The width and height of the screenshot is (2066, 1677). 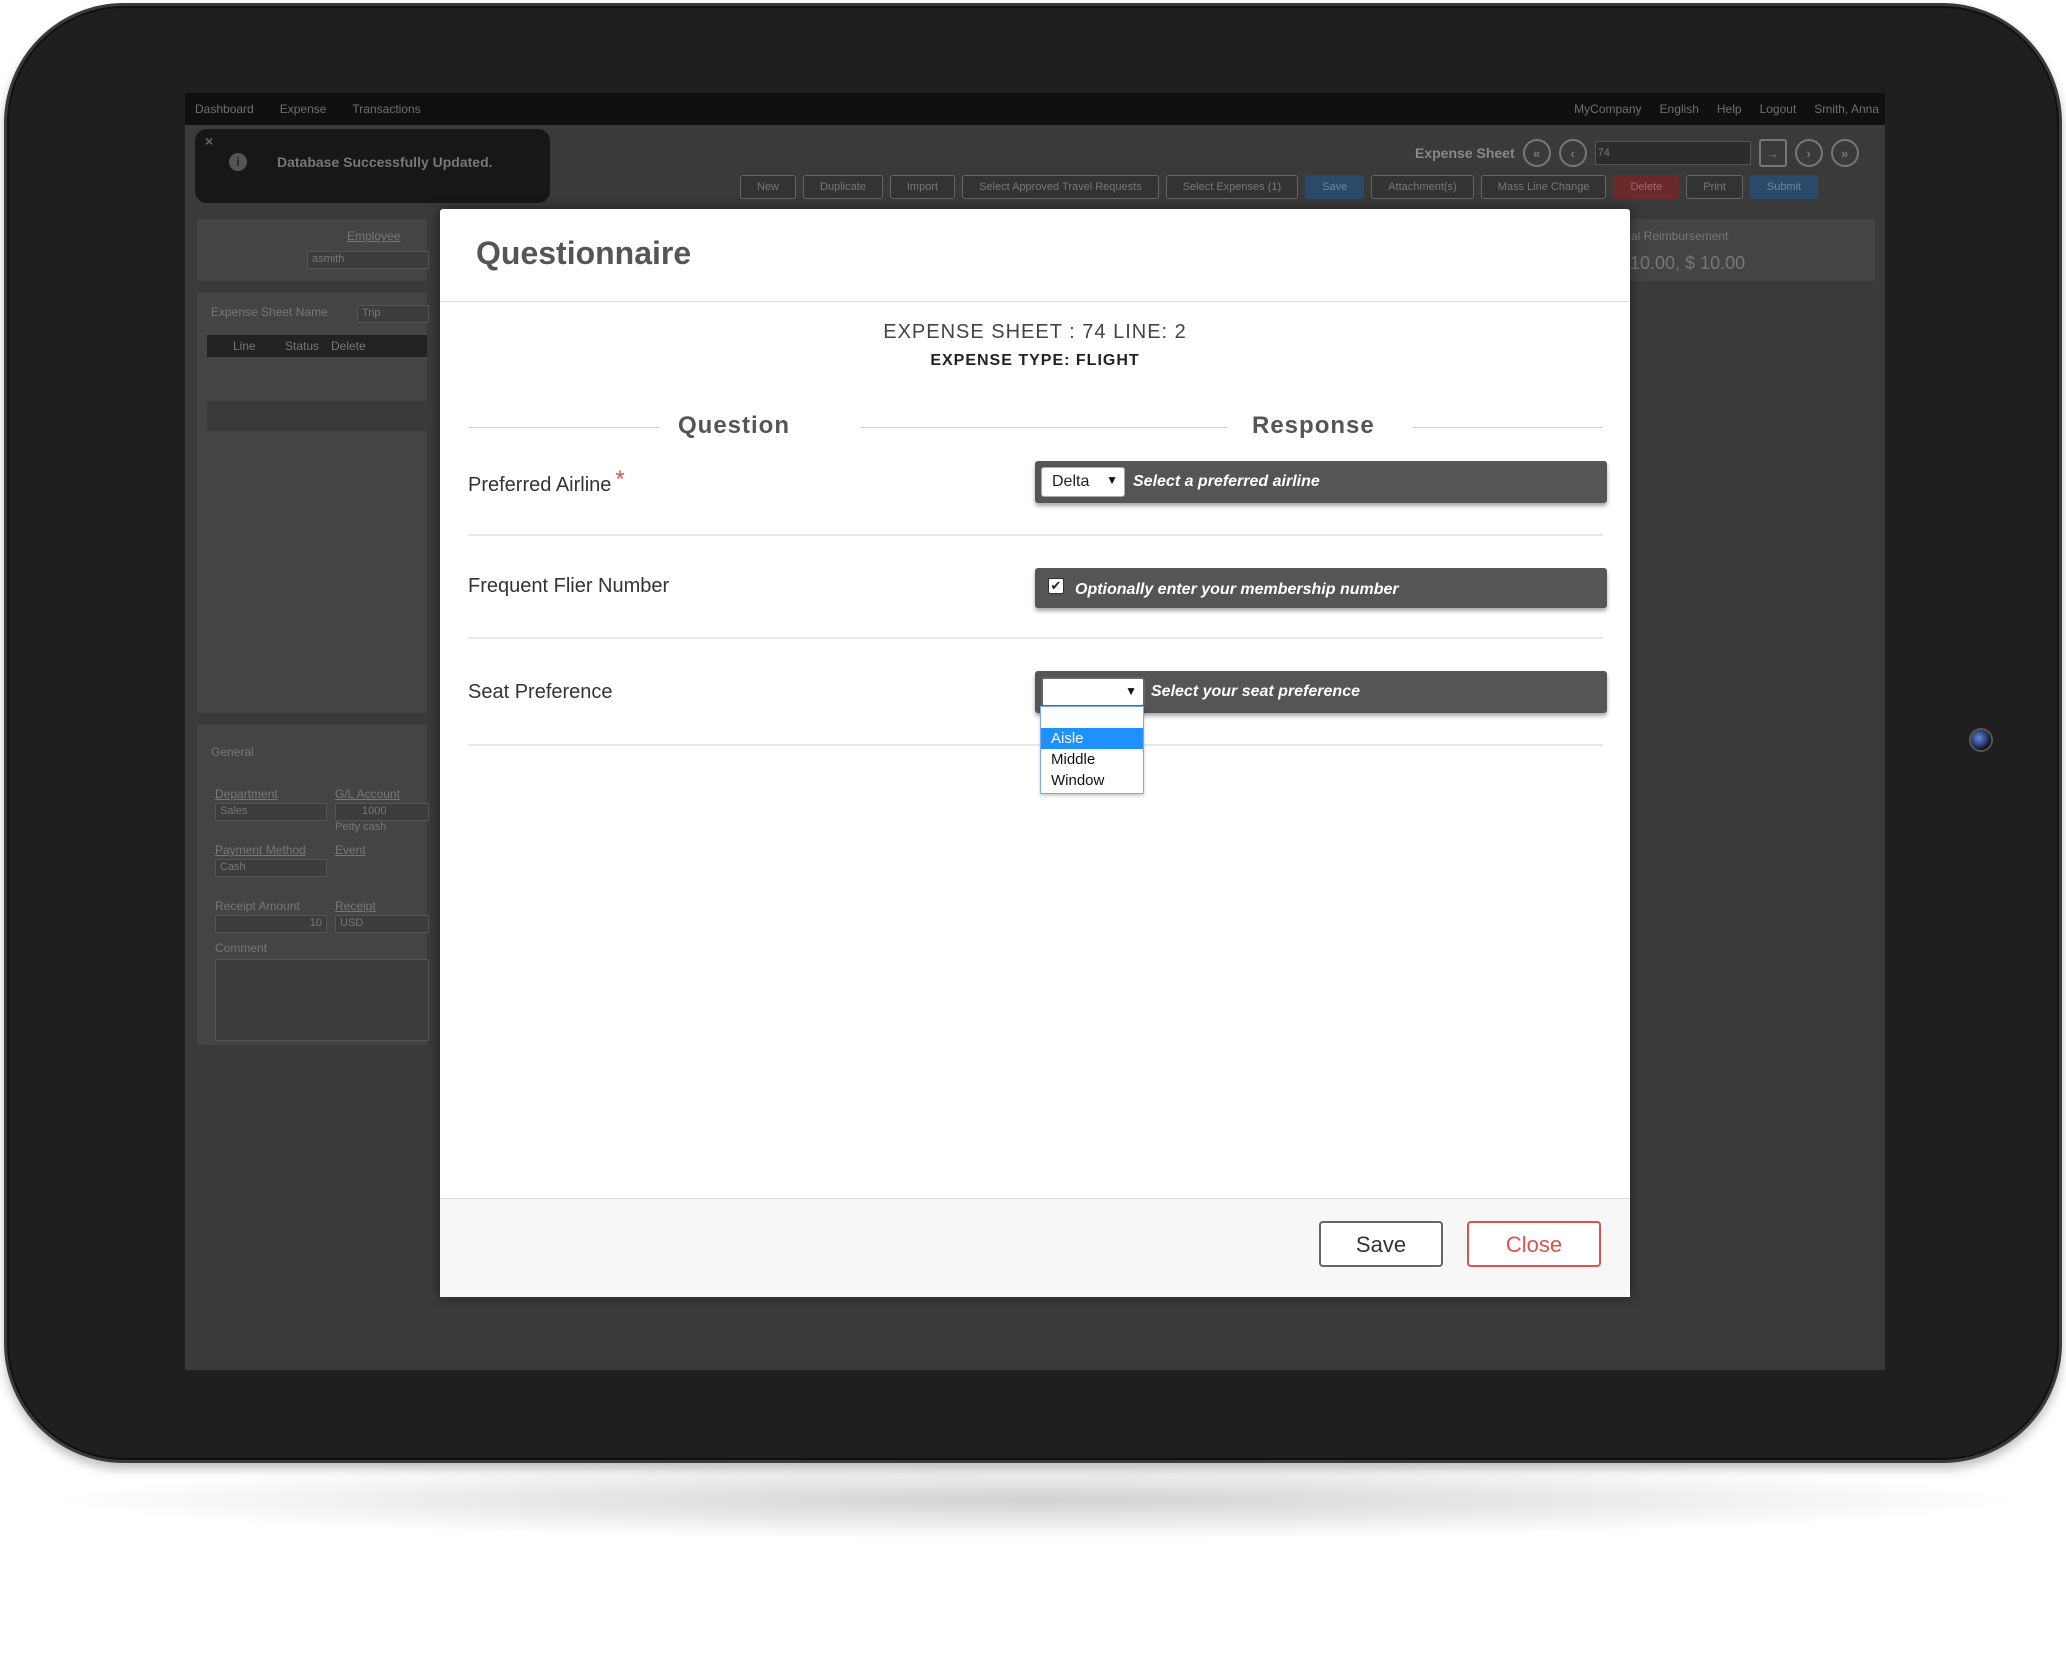 I want to click on comment-field, so click(x=322, y=1000).